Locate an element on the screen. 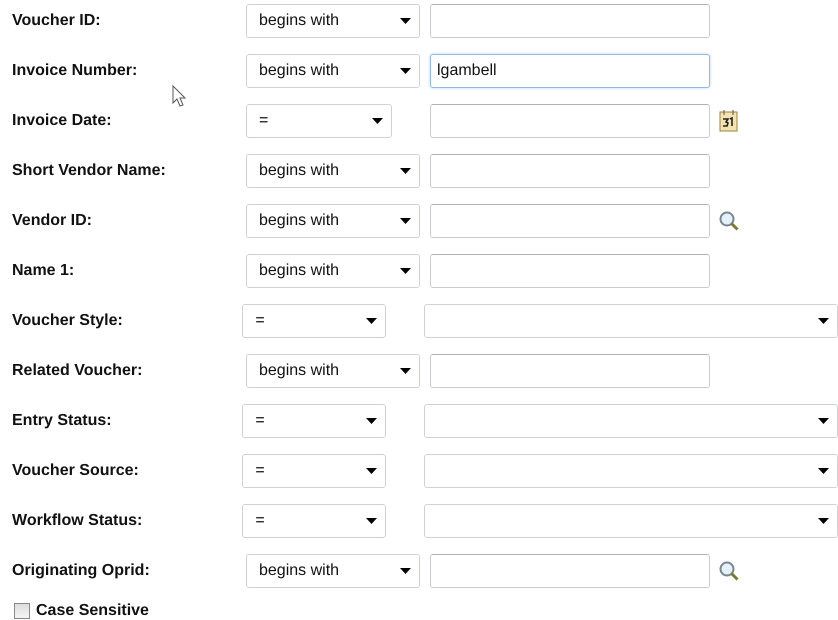 The image size is (838, 620). field-label: Short Vendor Name: is located at coordinates (89, 171).